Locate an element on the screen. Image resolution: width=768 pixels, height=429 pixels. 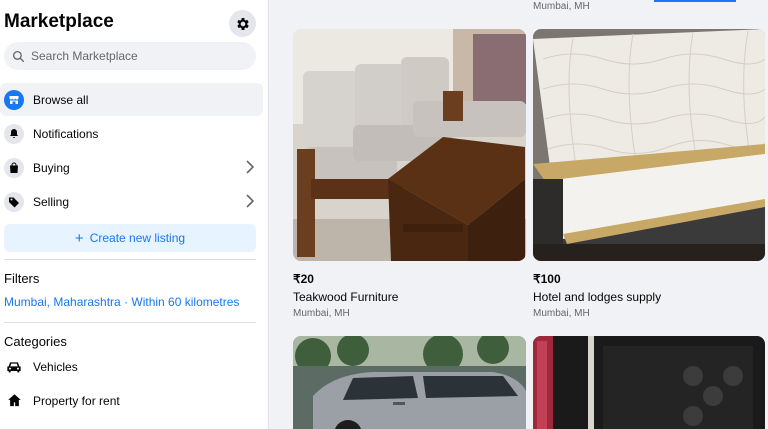
listing-image-car is located at coordinates (409, 382).